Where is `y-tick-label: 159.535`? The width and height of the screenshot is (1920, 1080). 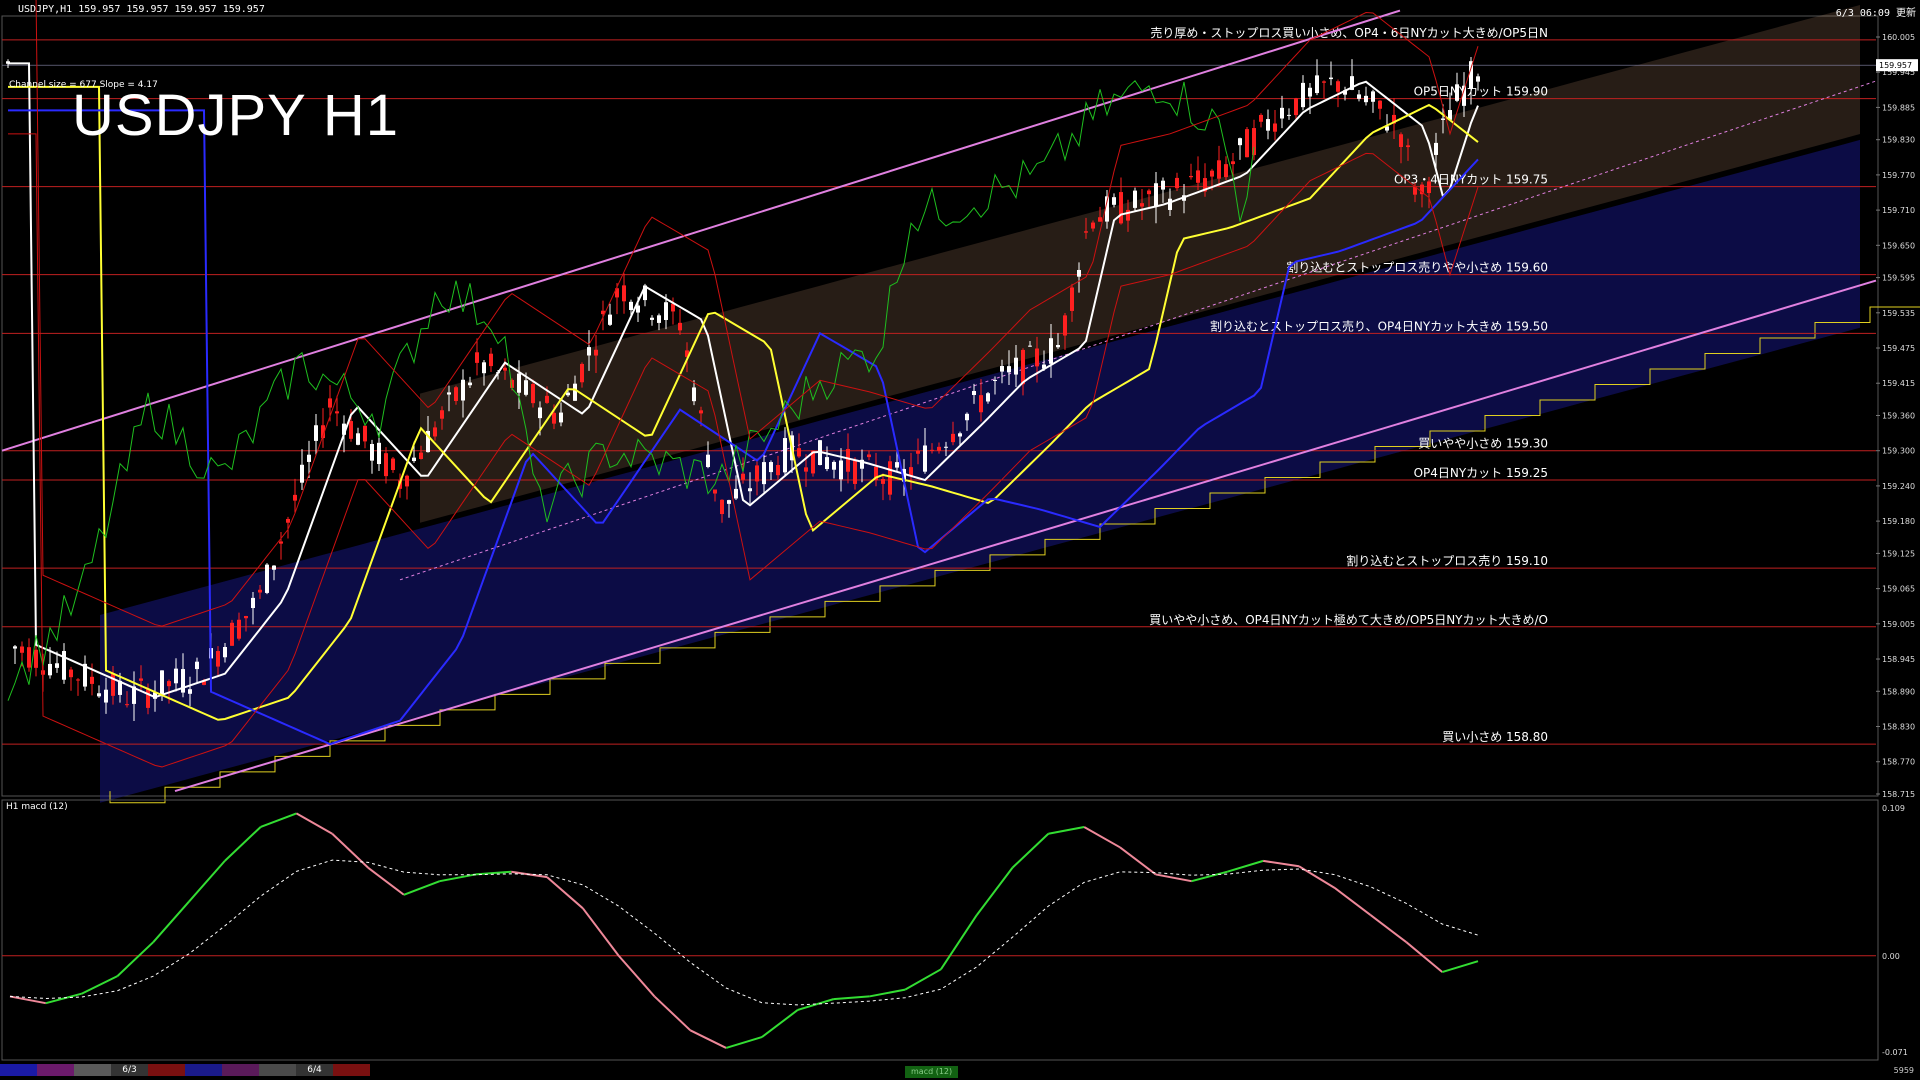 y-tick-label: 159.535 is located at coordinates (1898, 313).